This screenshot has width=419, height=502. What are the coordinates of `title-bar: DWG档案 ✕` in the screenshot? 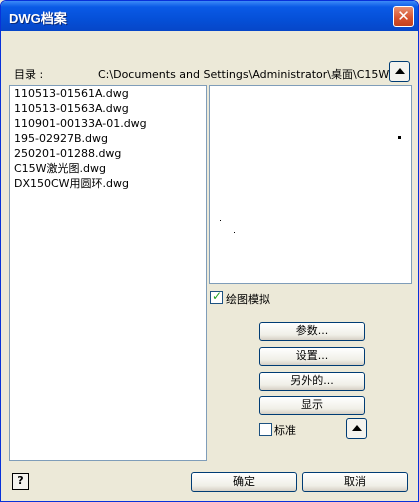 It's located at (209, 16).